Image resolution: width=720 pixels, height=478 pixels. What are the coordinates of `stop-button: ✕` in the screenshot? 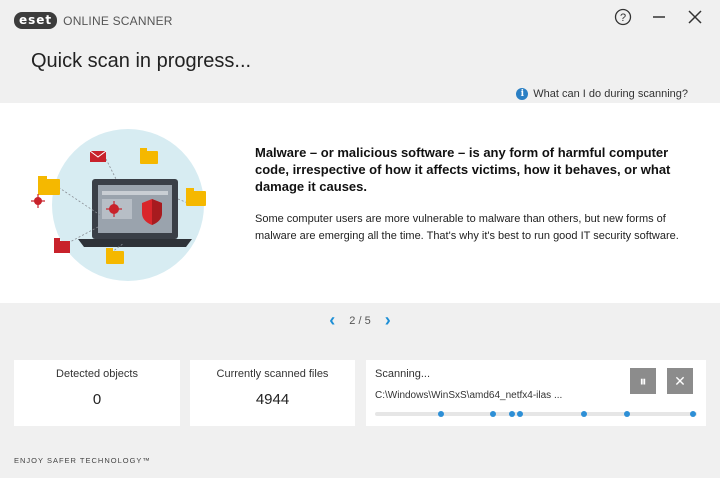 It's located at (680, 381).